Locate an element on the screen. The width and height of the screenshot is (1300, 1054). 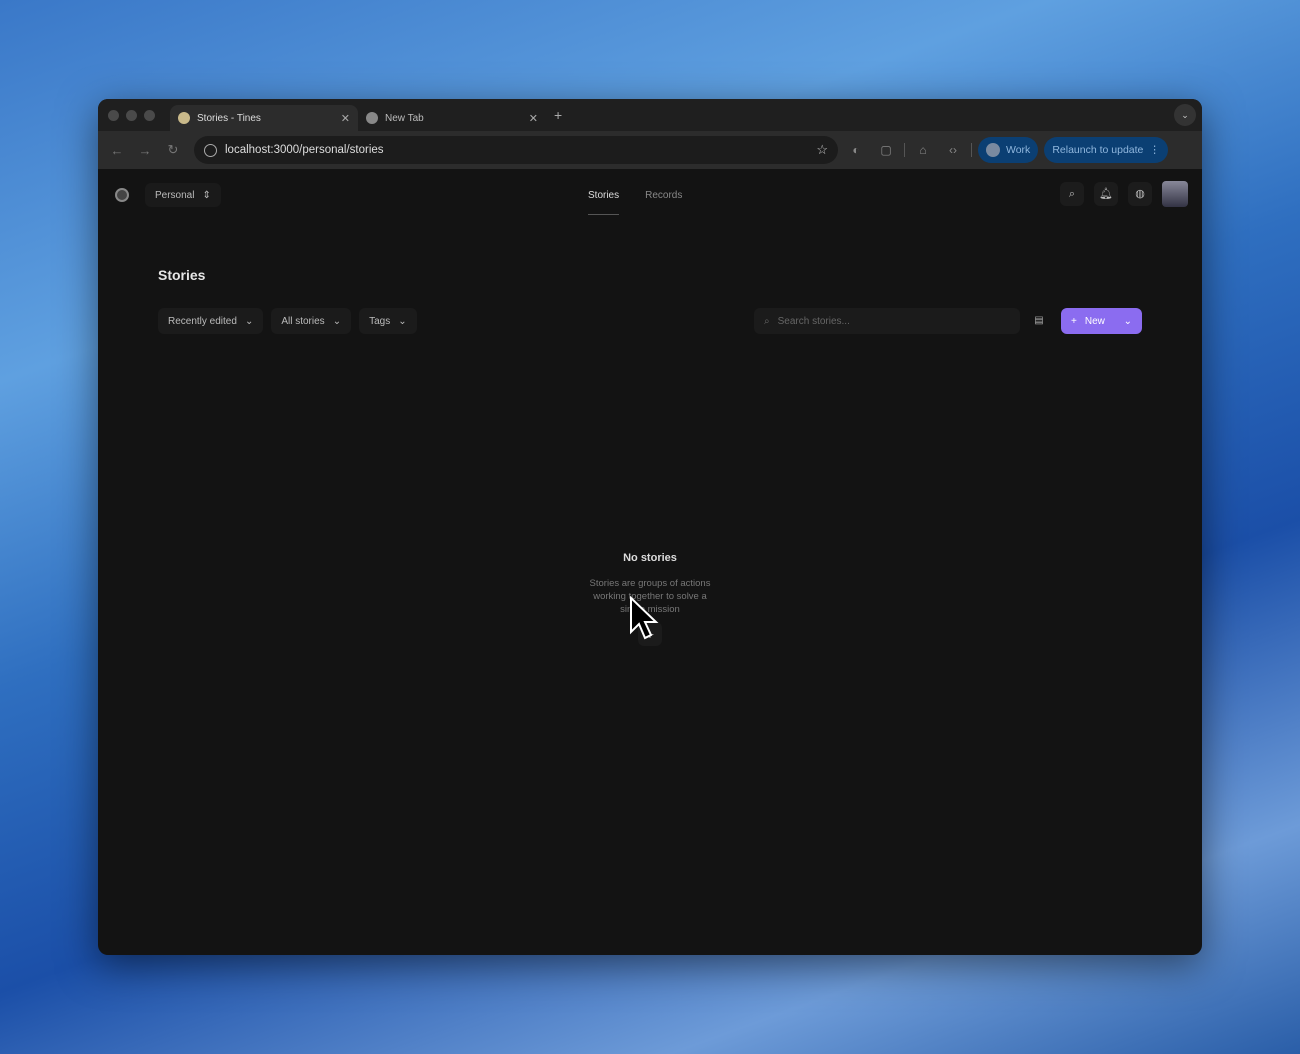
story-filter-dropdown: All stories ⌄ is located at coordinates (311, 321).